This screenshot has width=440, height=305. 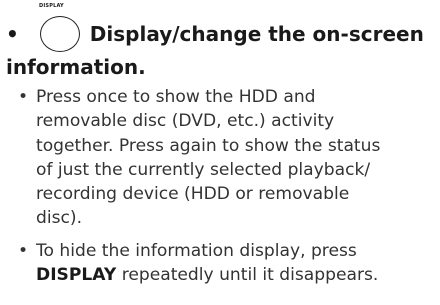 I want to click on display-button-caption: DISPLAY, so click(x=51, y=6).